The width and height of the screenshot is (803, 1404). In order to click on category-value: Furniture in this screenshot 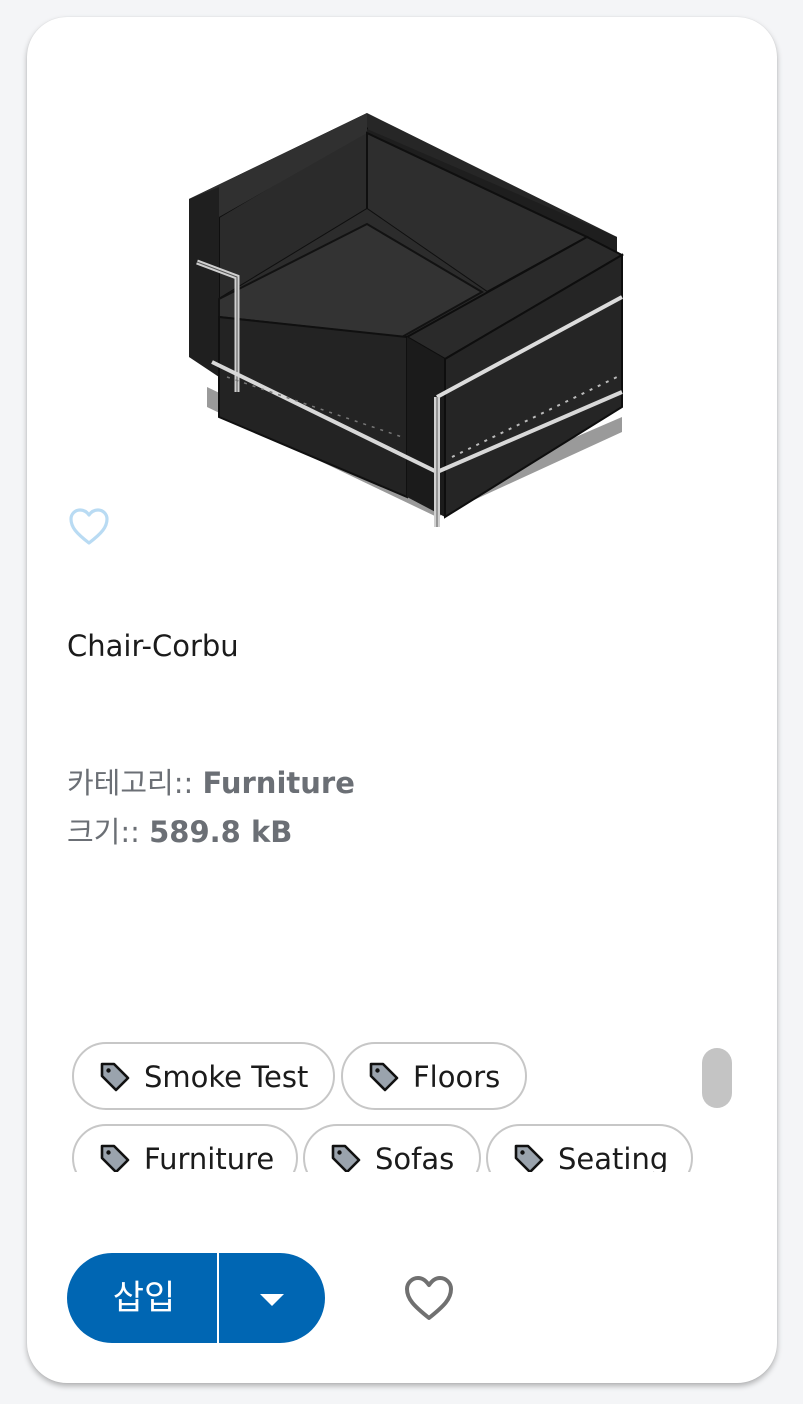, I will do `click(278, 783)`.